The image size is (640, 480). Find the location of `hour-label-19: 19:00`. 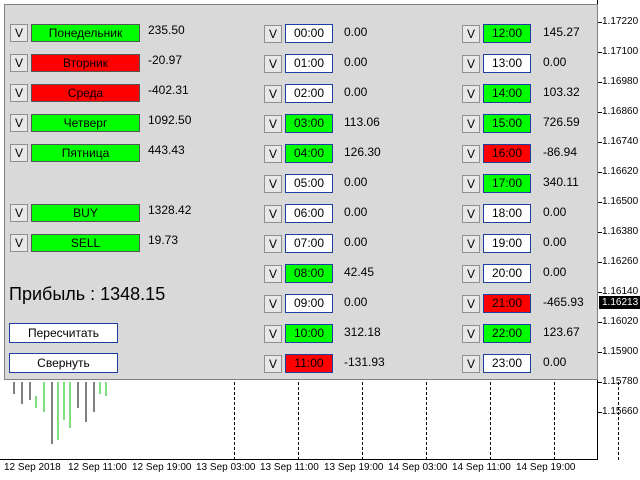

hour-label-19: 19:00 is located at coordinates (507, 243).